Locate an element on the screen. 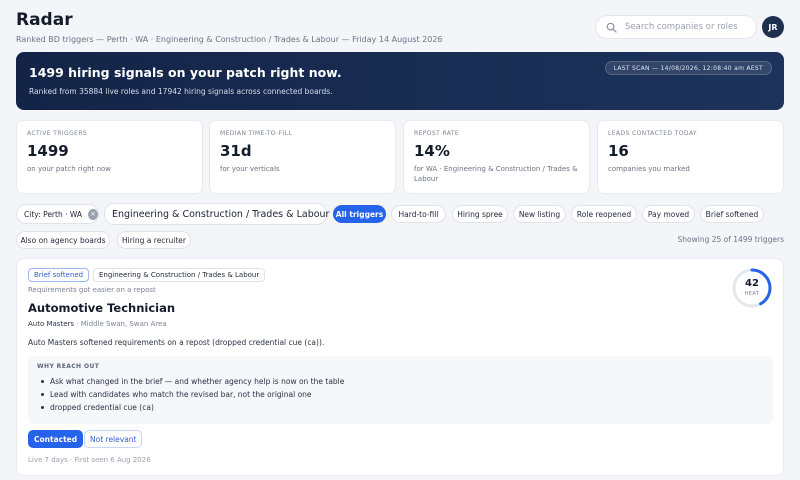 This screenshot has height=480, width=800. clear-icon: × is located at coordinates (93, 214).